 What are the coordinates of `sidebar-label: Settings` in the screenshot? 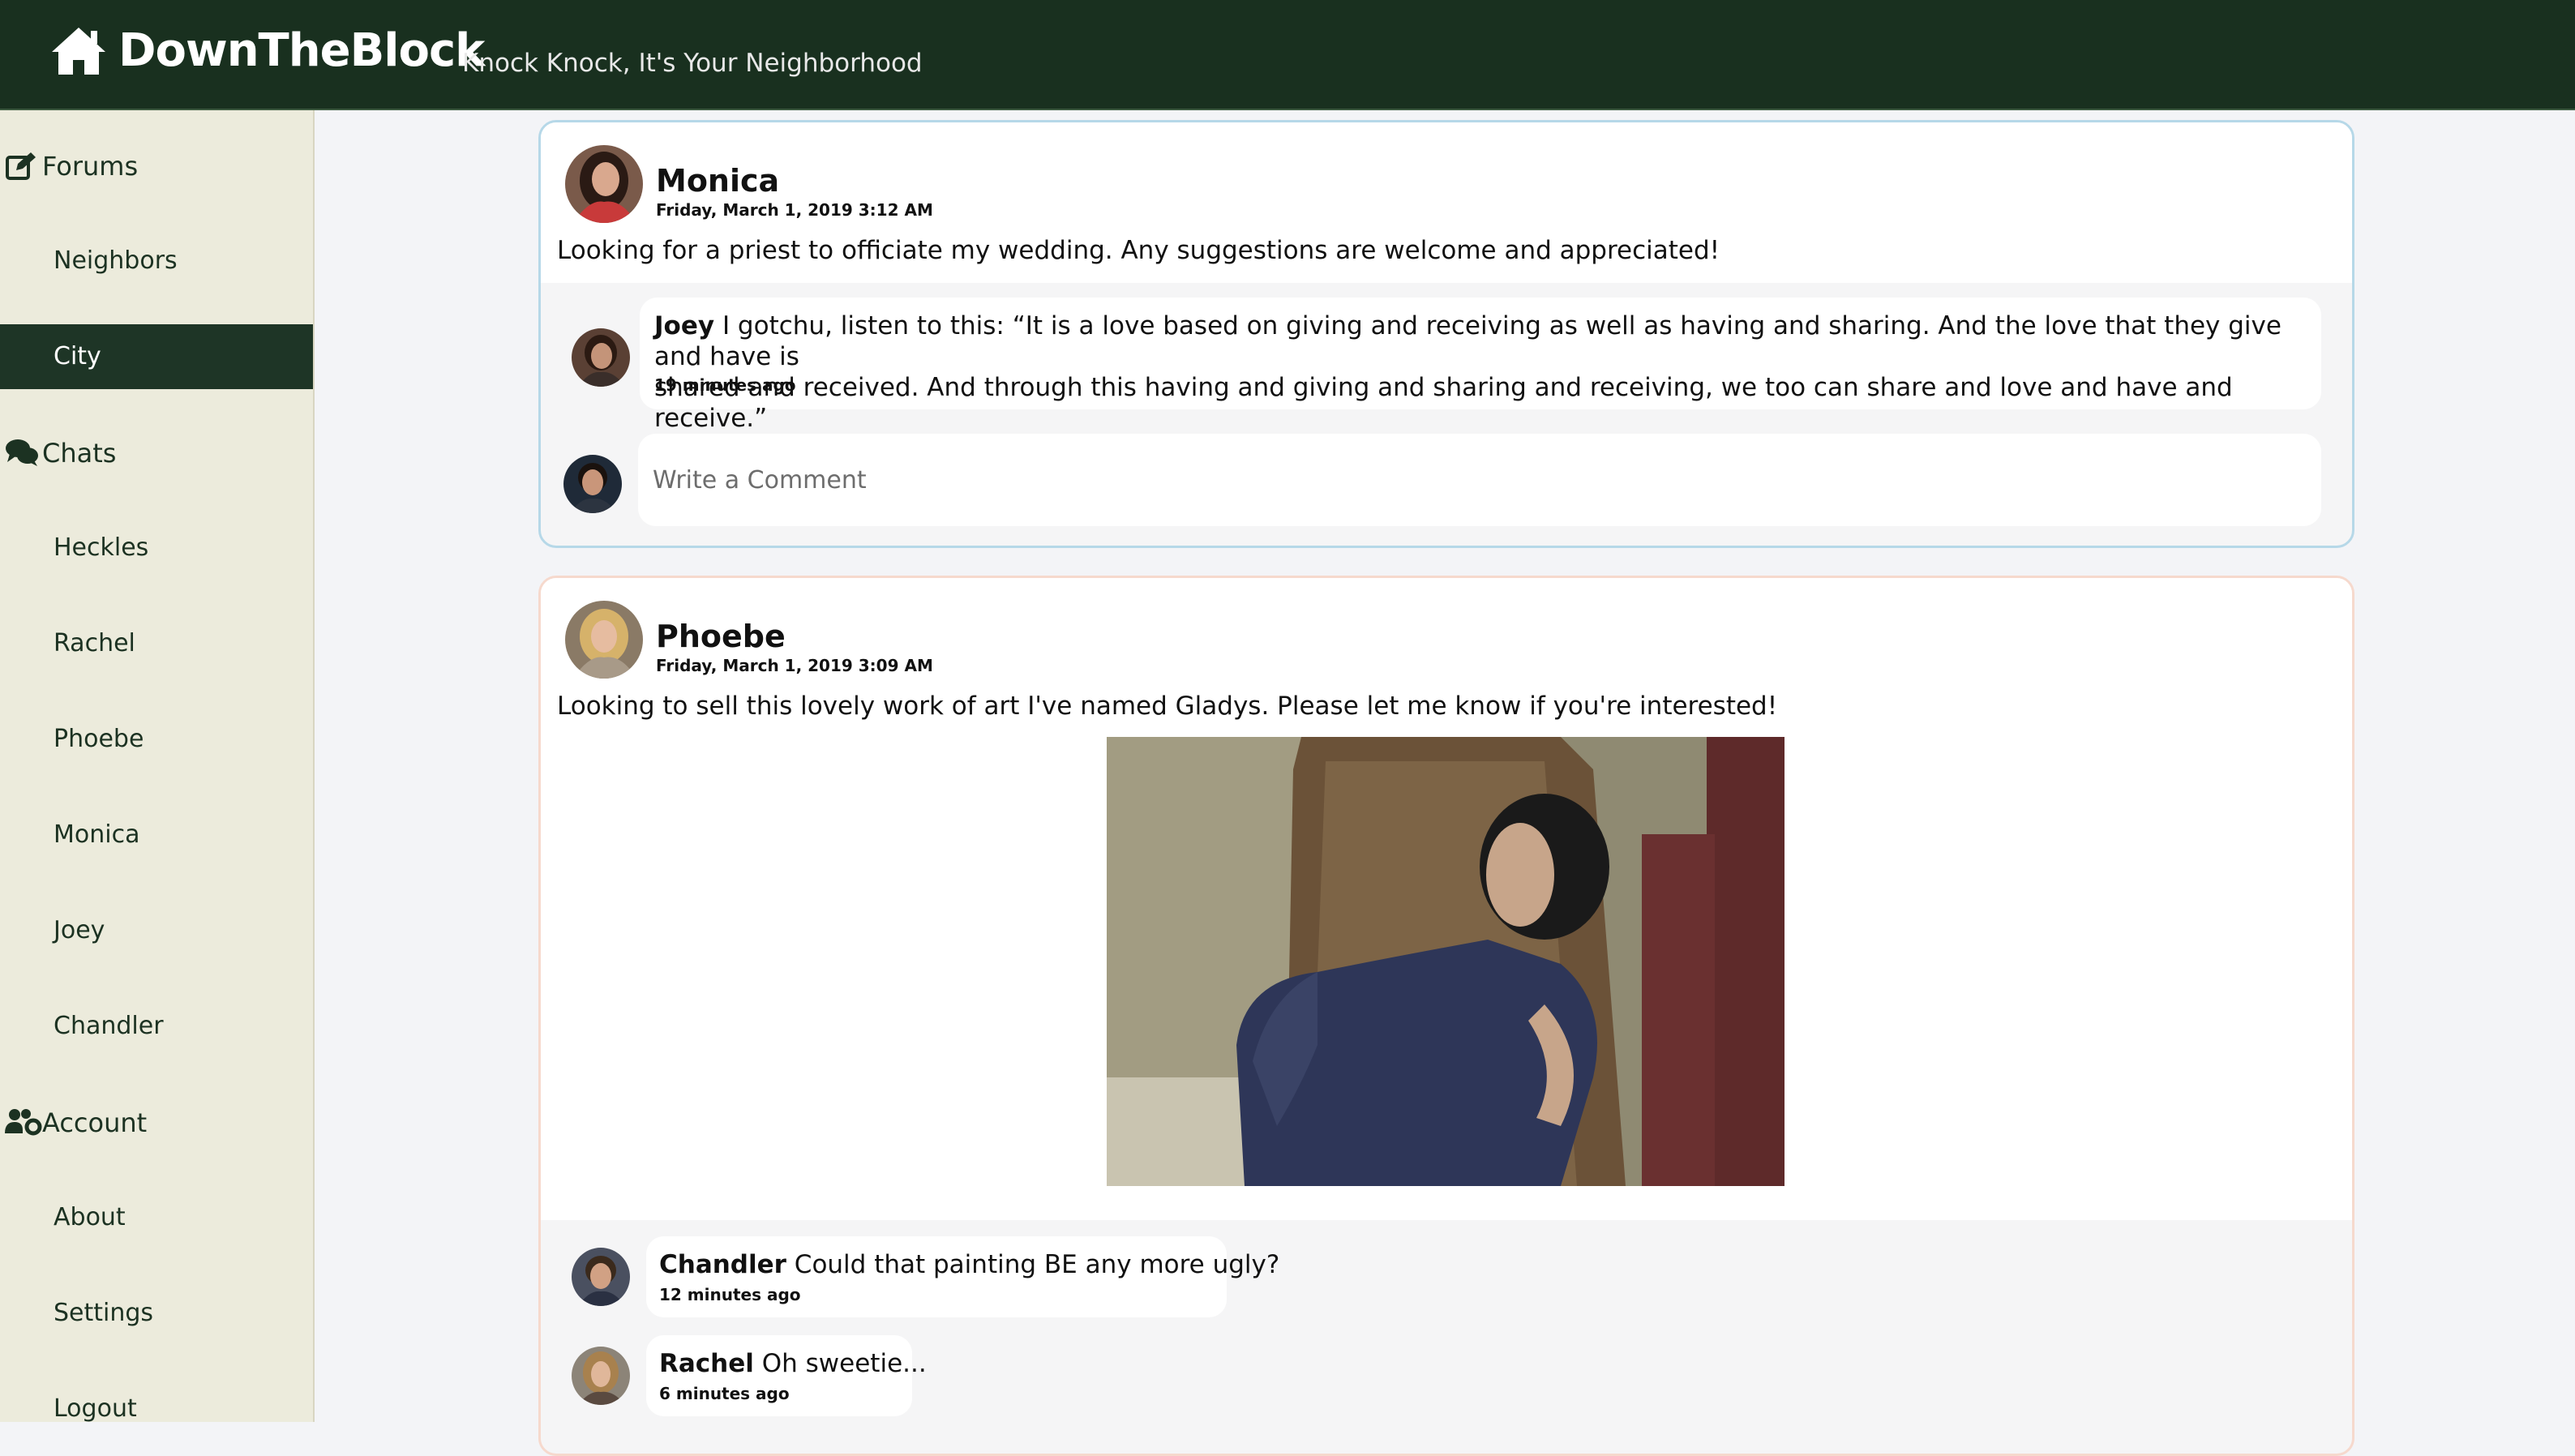 It's located at (104, 1313).